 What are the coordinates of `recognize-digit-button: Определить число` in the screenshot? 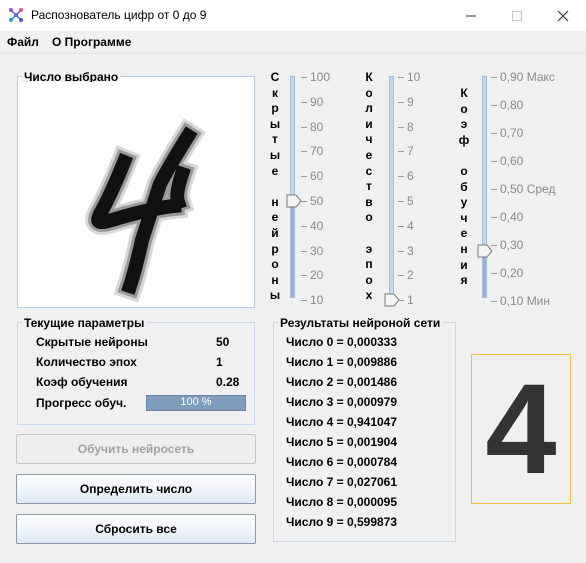 It's located at (136, 489).